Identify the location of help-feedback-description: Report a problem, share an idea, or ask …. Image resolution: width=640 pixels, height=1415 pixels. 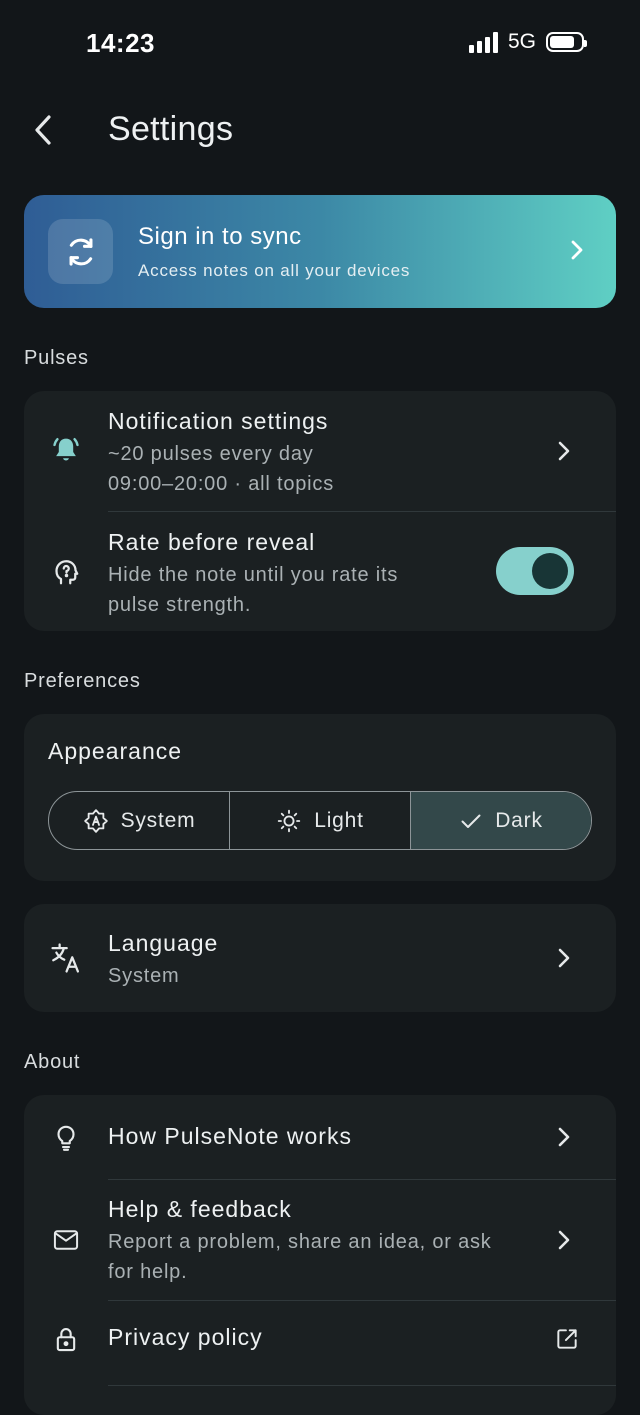
(300, 1257).